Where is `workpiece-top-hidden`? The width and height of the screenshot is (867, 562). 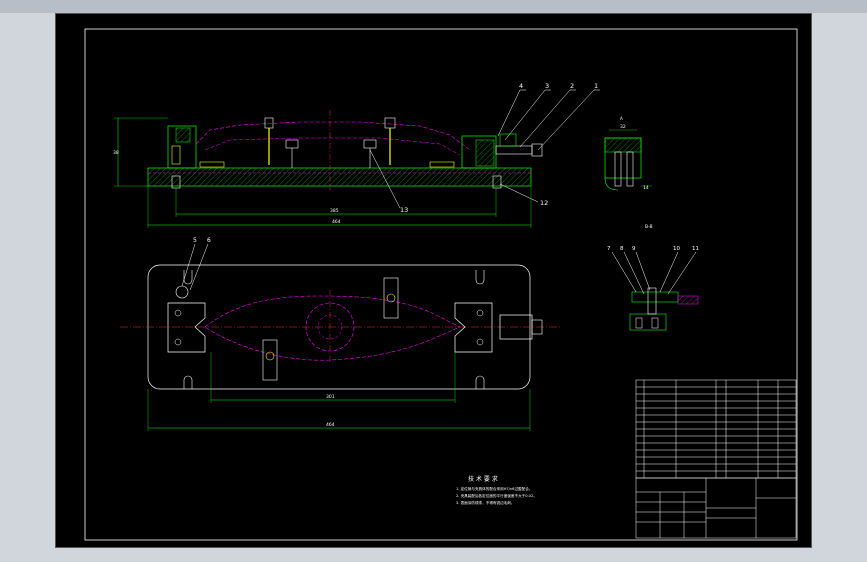
workpiece-top-hidden is located at coordinates (332, 328).